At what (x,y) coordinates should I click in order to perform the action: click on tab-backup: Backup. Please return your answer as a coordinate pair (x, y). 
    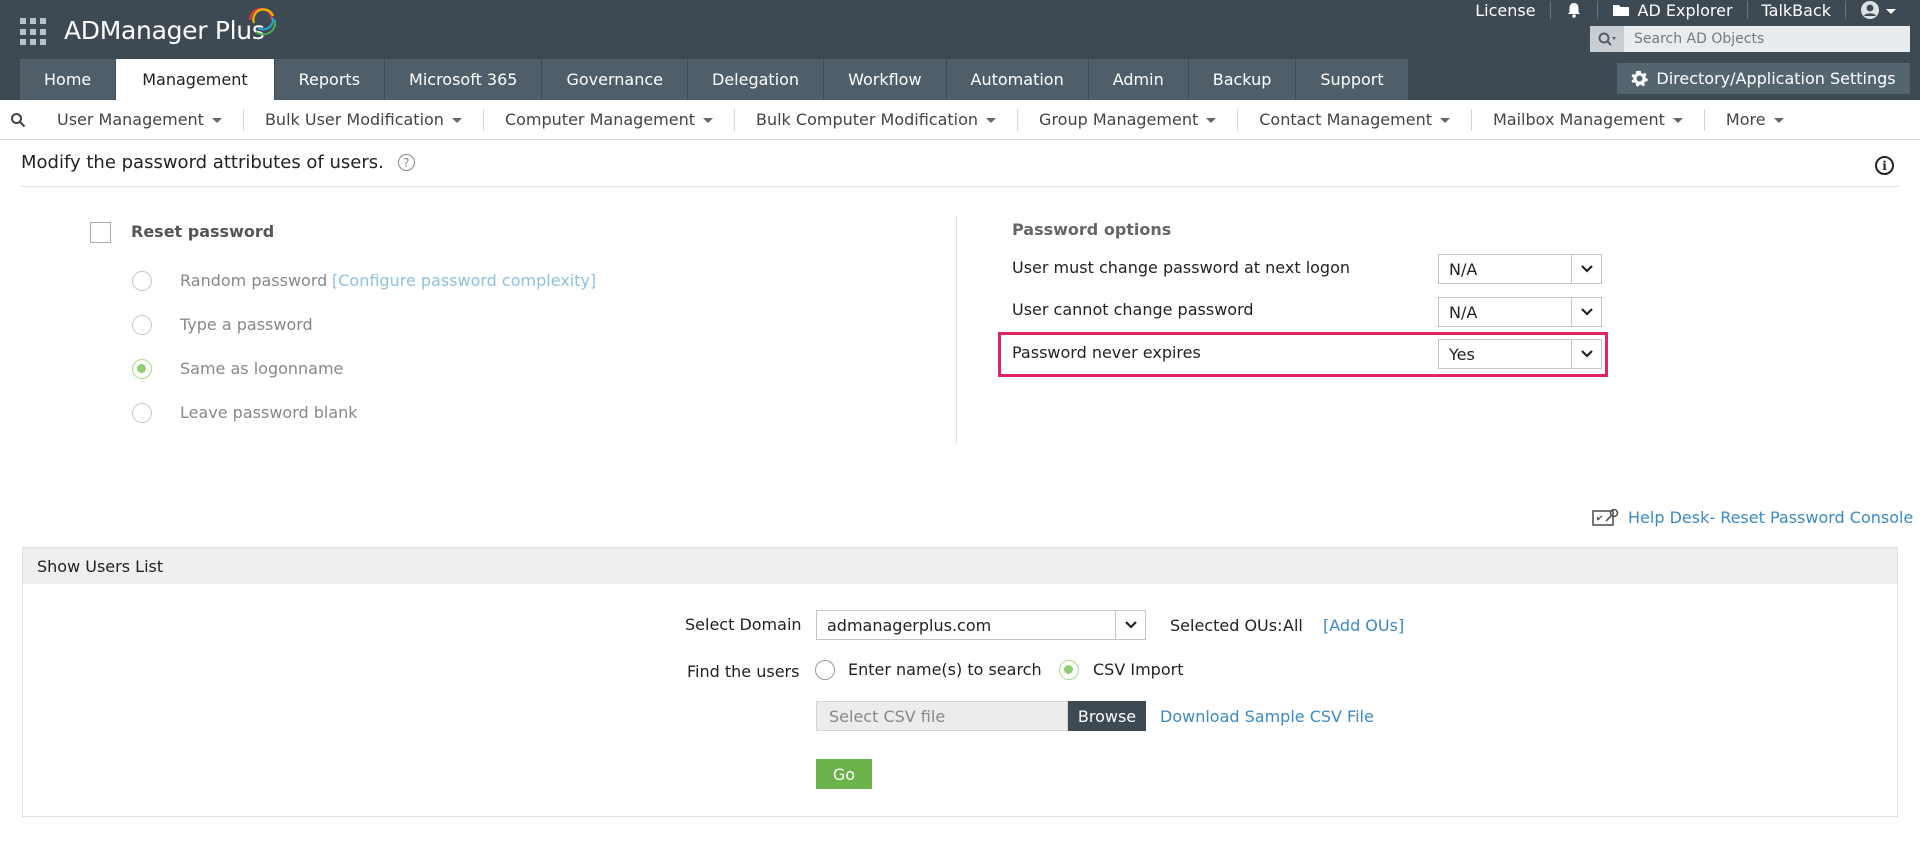
    Looking at the image, I should click on (1242, 79).